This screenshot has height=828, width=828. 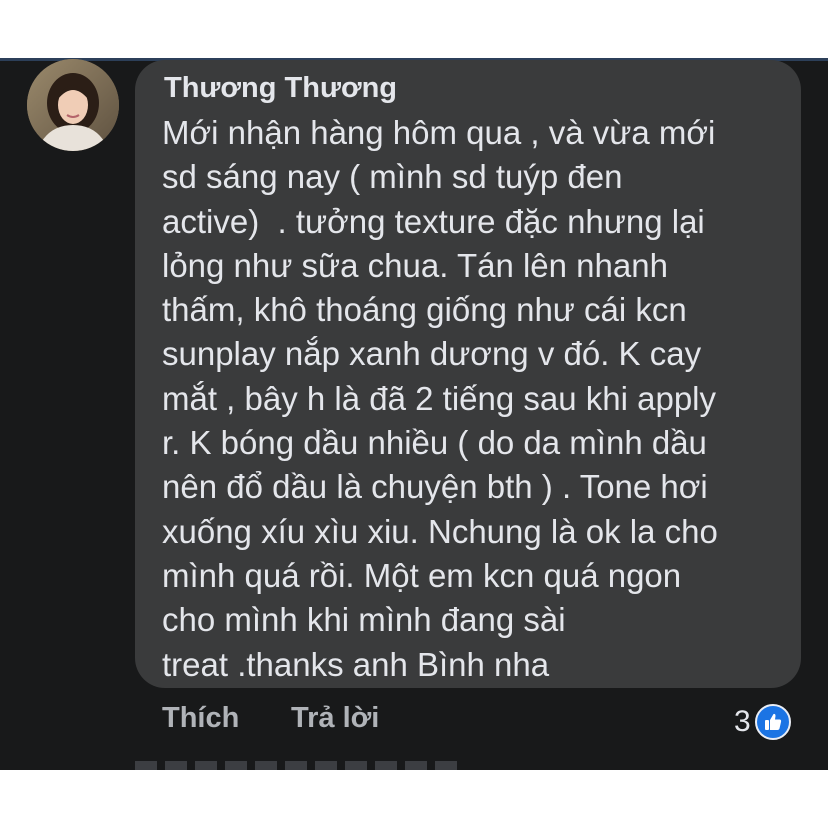 I want to click on comment-author: Thương Thương, so click(x=280, y=88).